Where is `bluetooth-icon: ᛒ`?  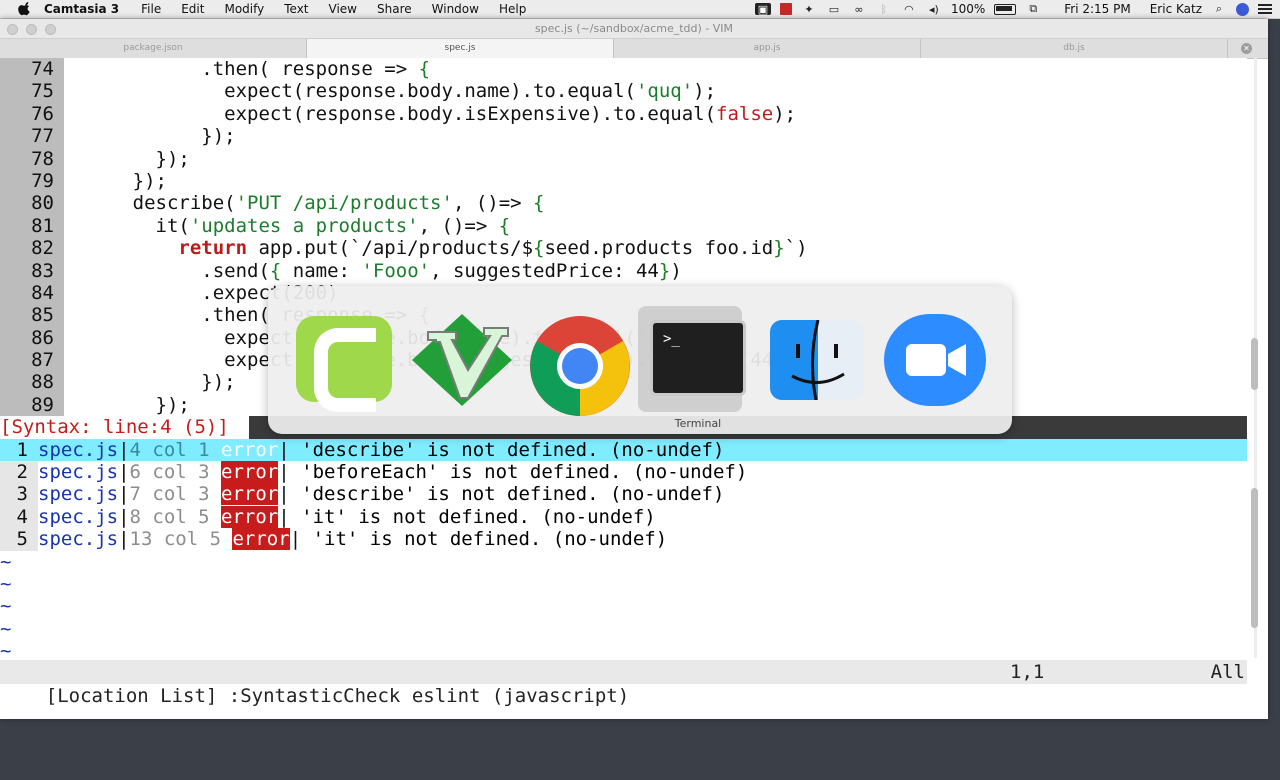
bluetooth-icon: ᛒ is located at coordinates (884, 9).